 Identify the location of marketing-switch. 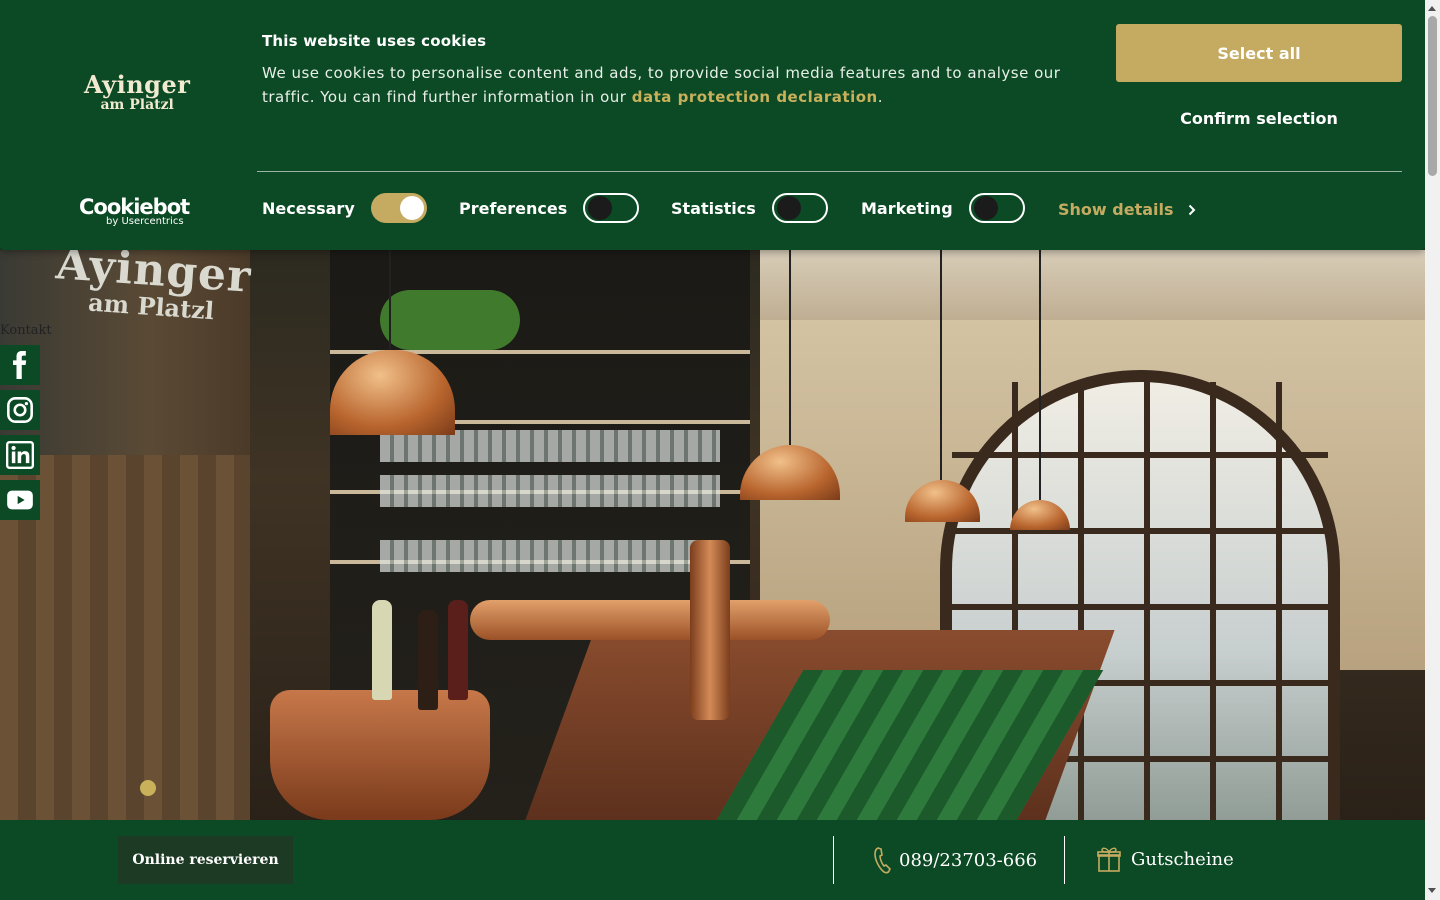
(996, 208).